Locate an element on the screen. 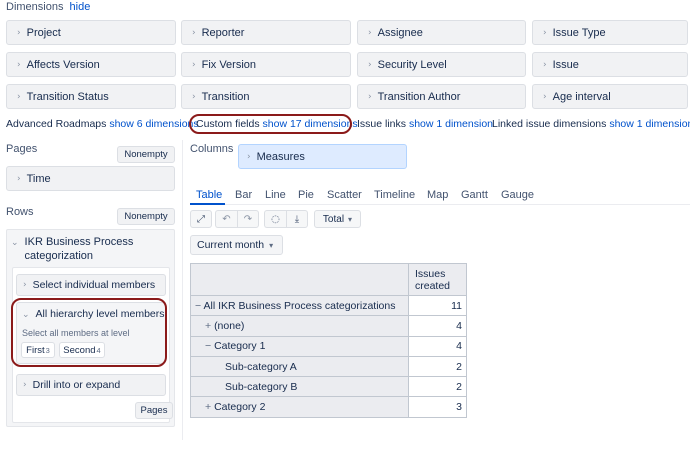 Image resolution: width=690 pixels, height=457 pixels. dimension-label: Fix Version is located at coordinates (229, 64).